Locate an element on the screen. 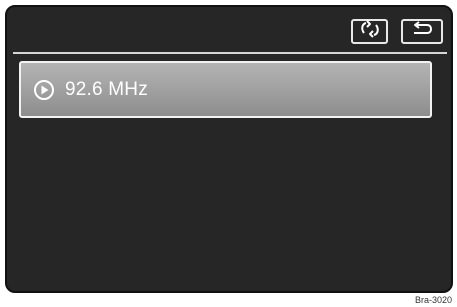 This screenshot has width=457, height=307. refresh-button is located at coordinates (369, 31).